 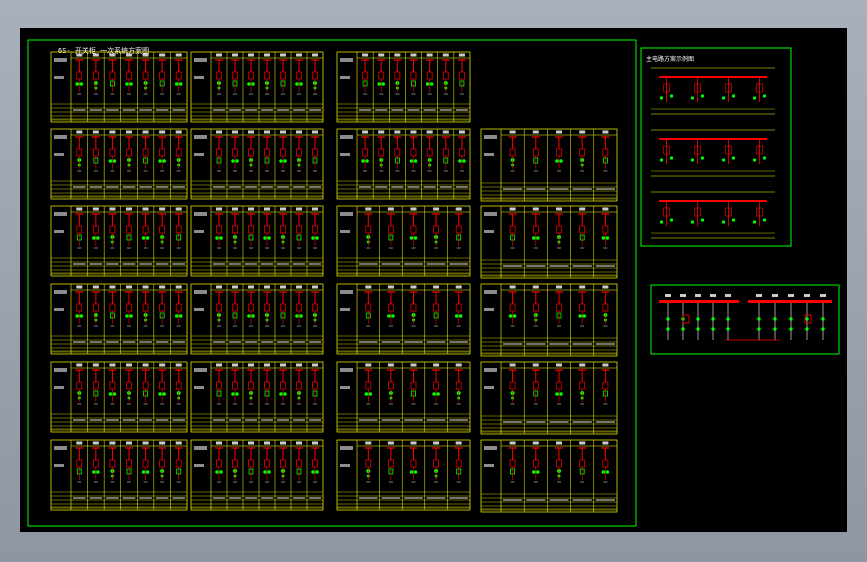 I want to click on feeder-earth, so click(x=683, y=329).